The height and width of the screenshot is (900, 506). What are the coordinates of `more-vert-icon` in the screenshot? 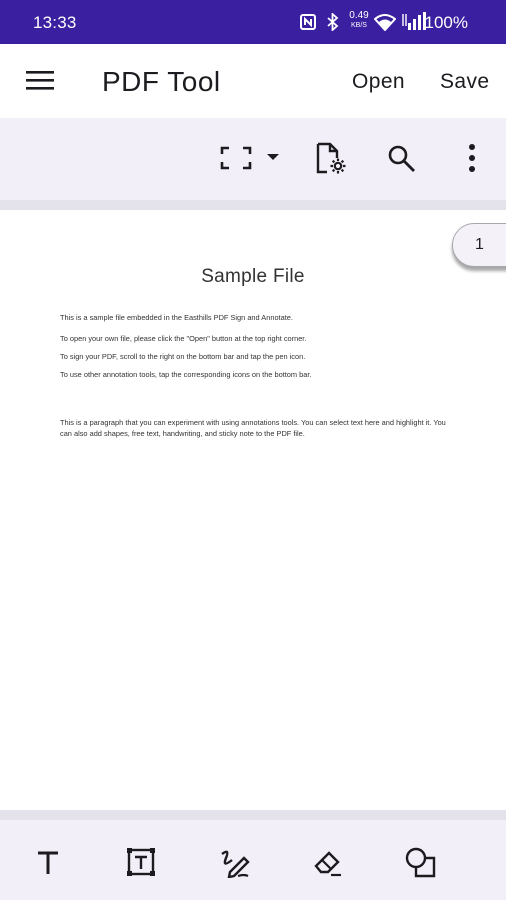 It's located at (472, 158).